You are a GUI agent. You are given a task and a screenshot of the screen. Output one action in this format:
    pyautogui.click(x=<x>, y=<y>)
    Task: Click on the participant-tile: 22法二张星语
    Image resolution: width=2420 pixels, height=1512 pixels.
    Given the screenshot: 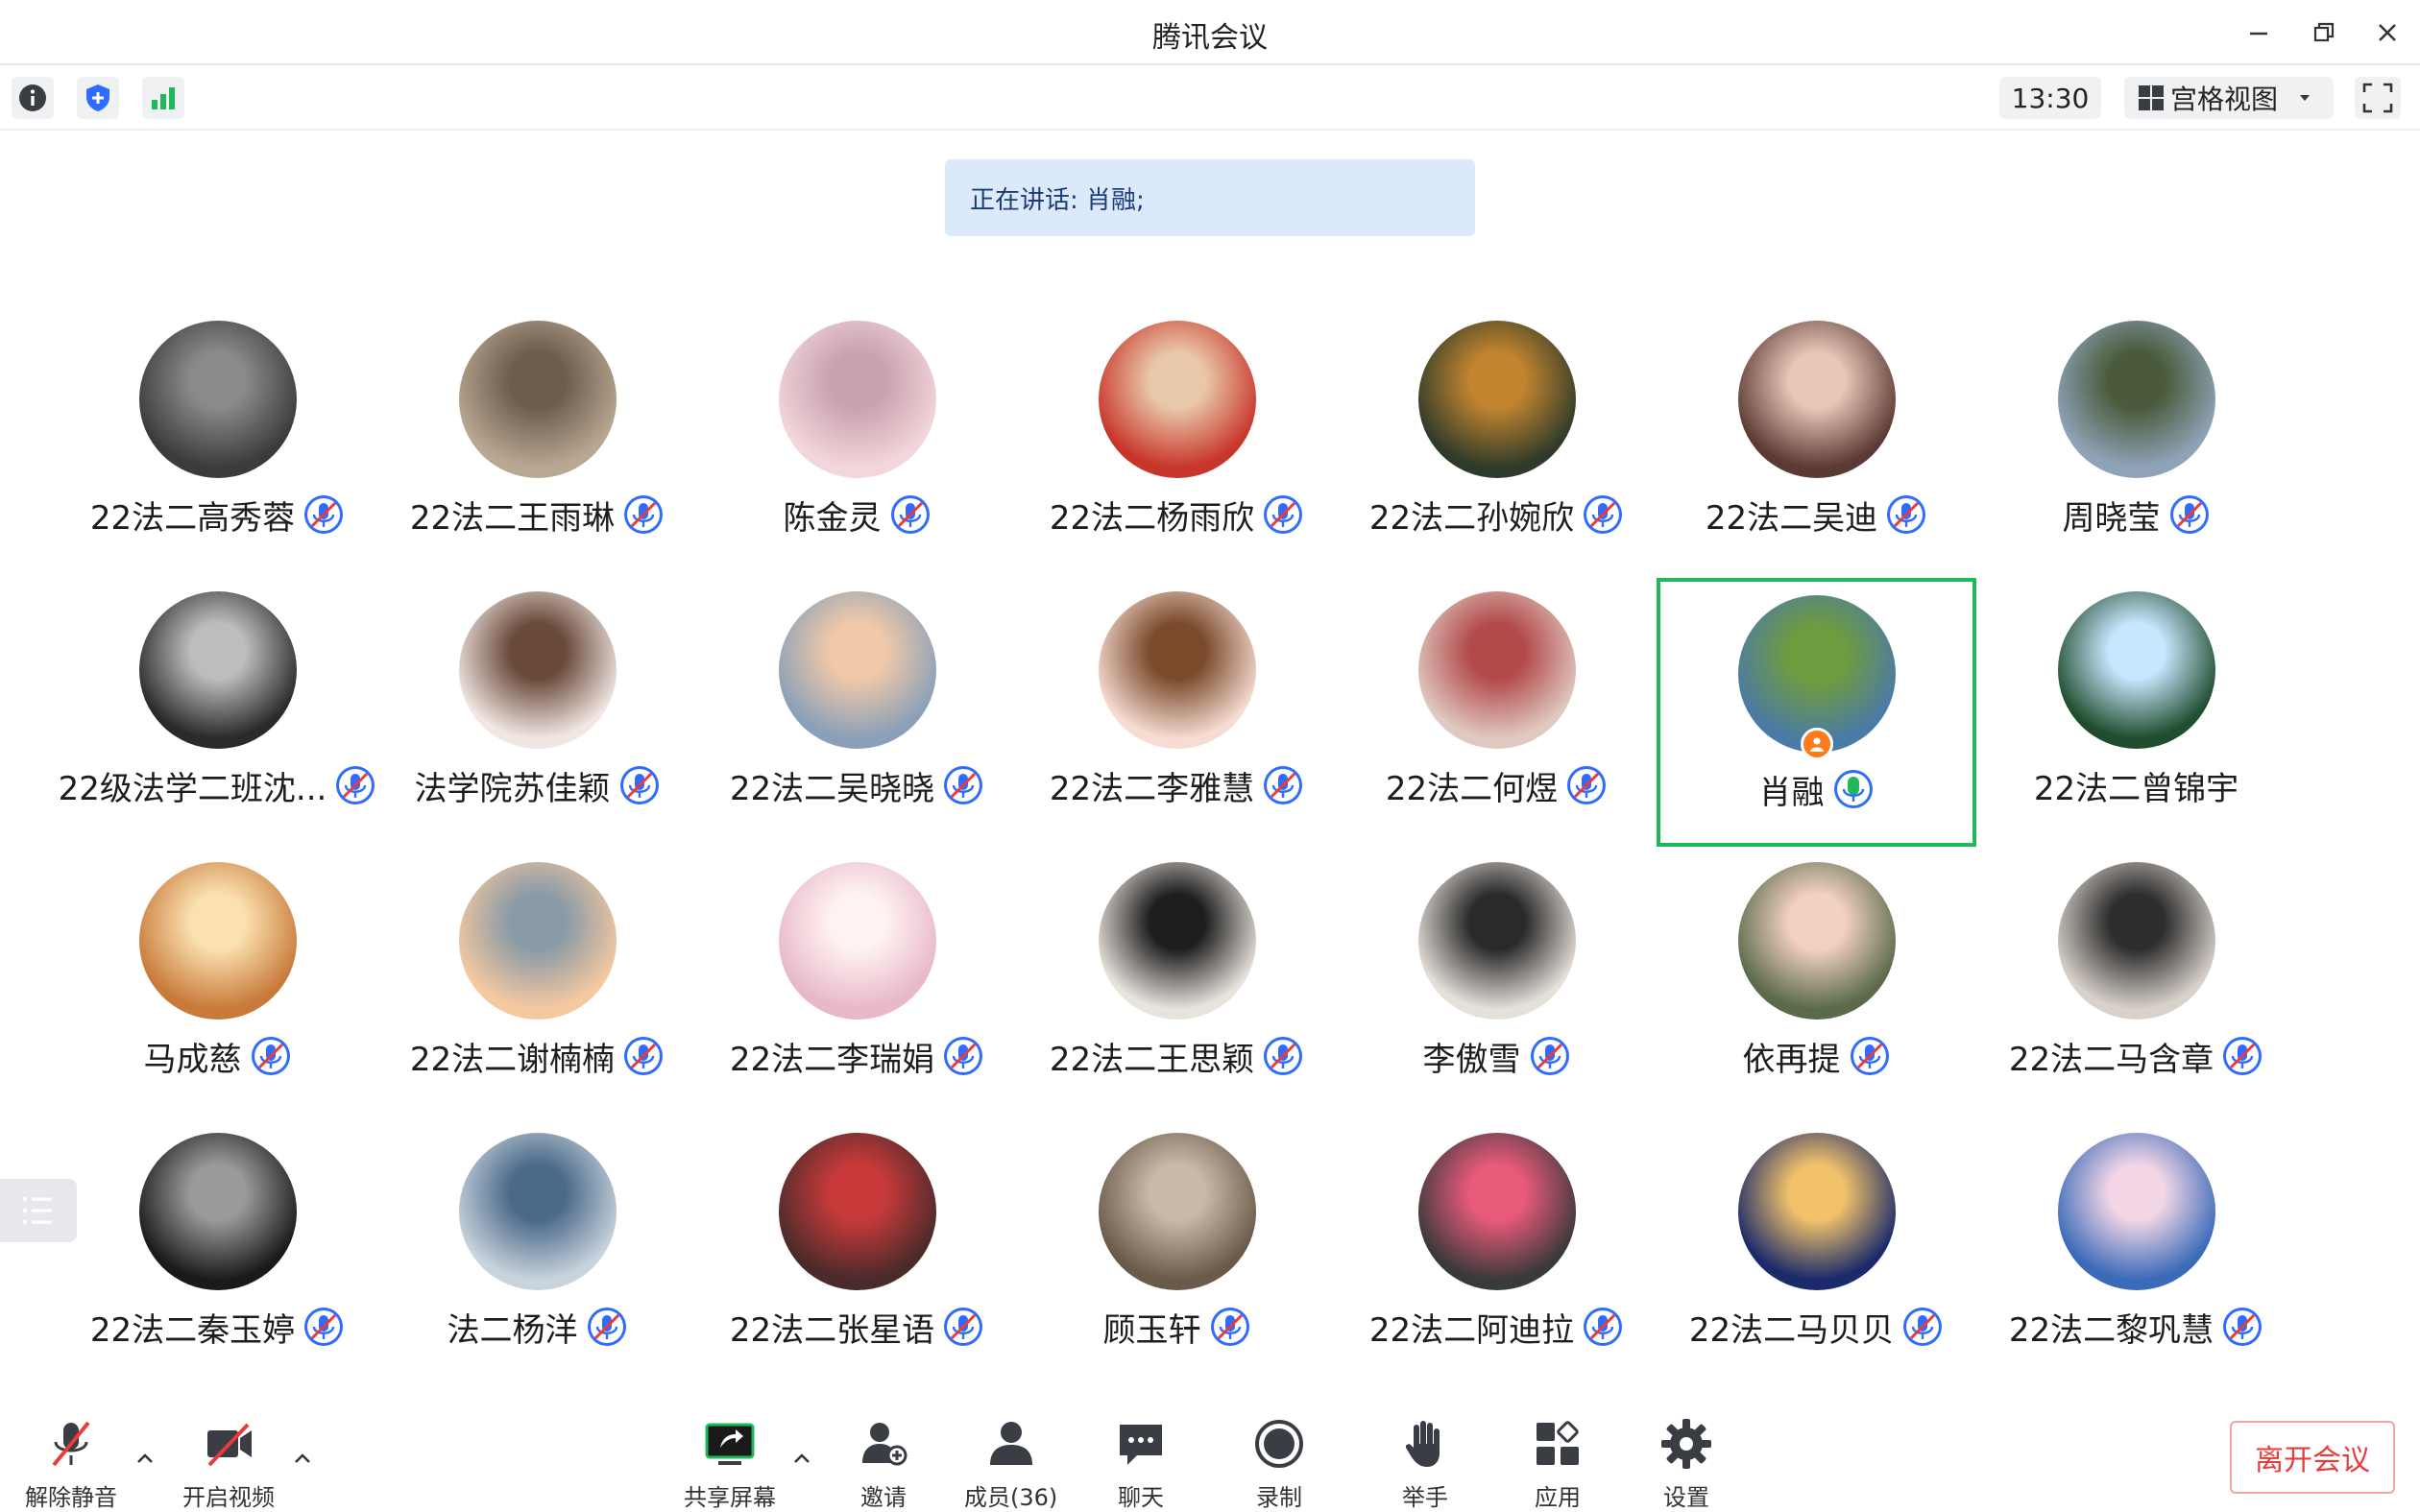 What is the action you would take?
    pyautogui.click(x=857, y=1253)
    